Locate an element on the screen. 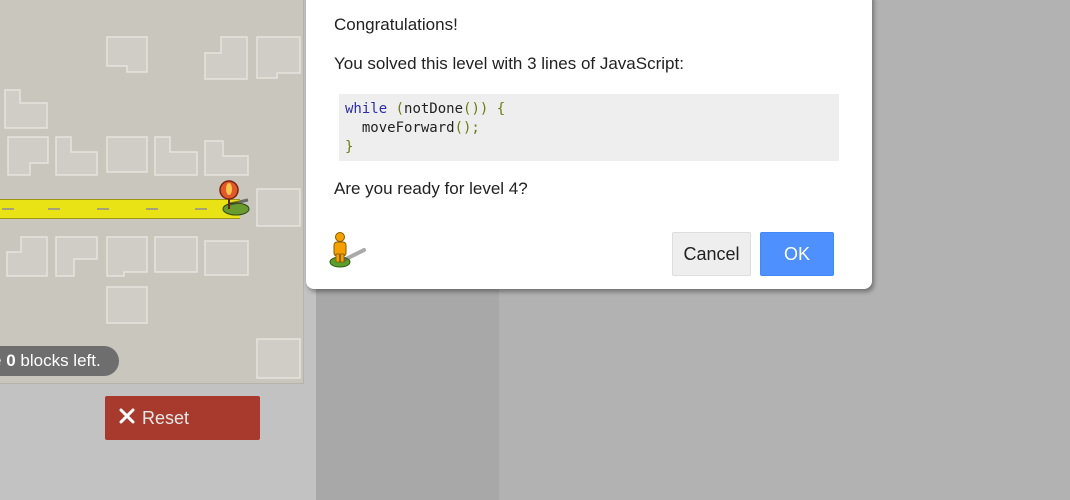 This screenshot has width=1070, height=500. code-line-1: while (notDone()) { is located at coordinates (425, 109).